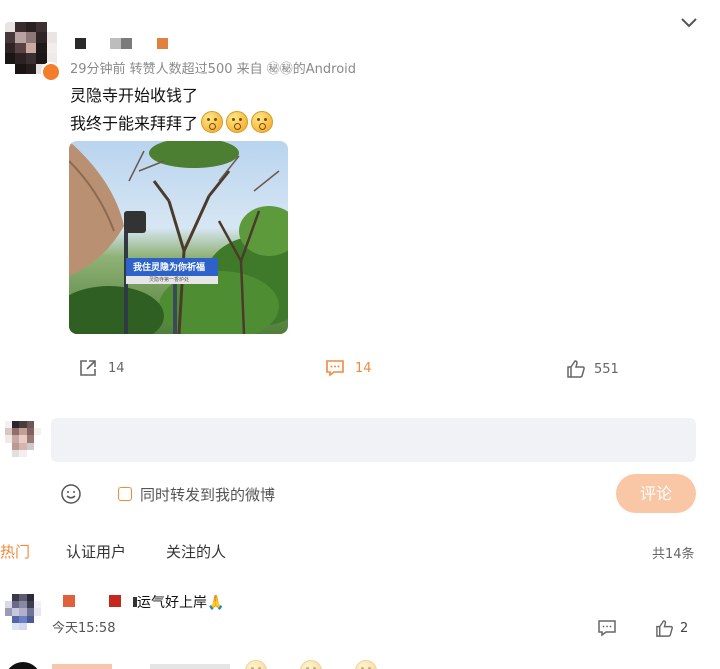 The height and width of the screenshot is (669, 720). What do you see at coordinates (134, 95) in the screenshot?
I see `post-text-line1: 灵隐寺开始收钱了` at bounding box center [134, 95].